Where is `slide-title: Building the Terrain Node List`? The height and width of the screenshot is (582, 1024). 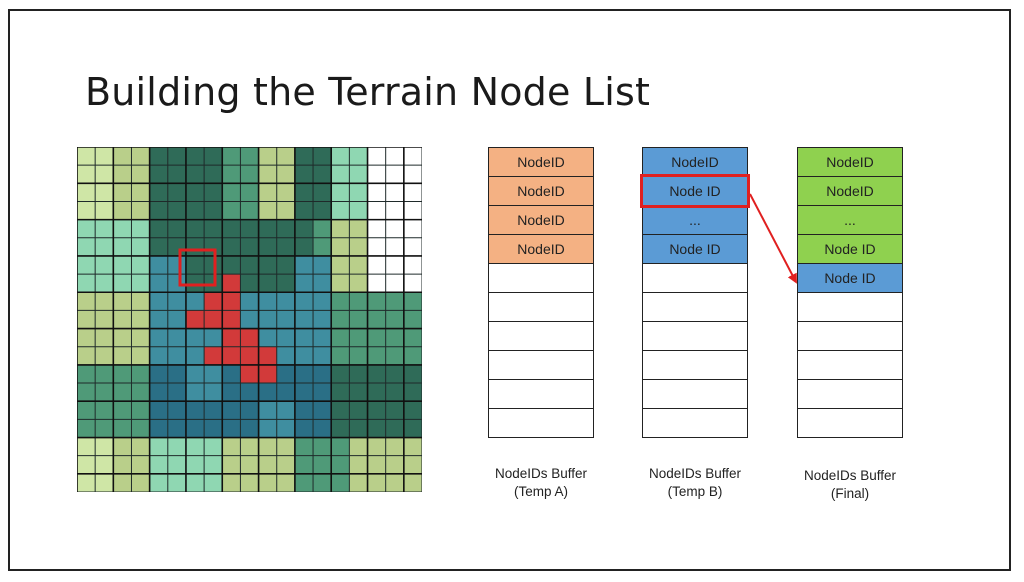 slide-title: Building the Terrain Node List is located at coordinates (368, 92).